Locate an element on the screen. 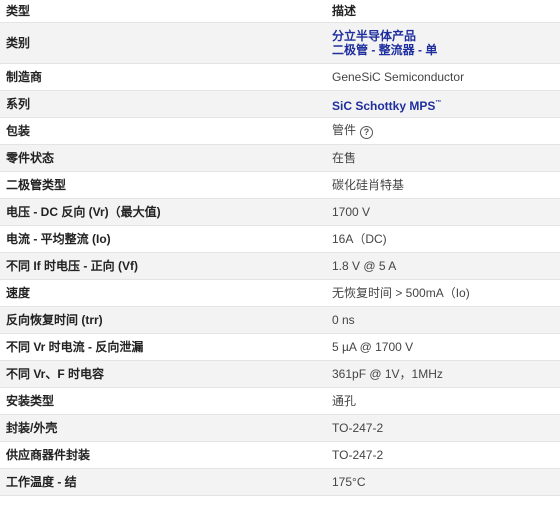 The height and width of the screenshot is (506, 560). vf-label: 不同 If 时电压 - 正向 (Vf) is located at coordinates (163, 266).